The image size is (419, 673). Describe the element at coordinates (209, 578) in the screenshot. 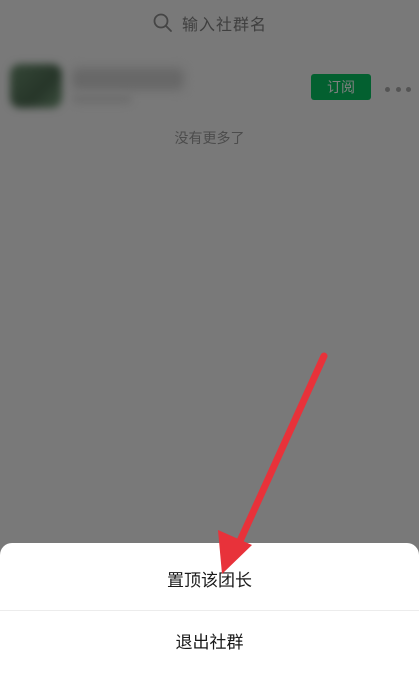

I see `pin-leader-option: 置顶该团长` at that location.